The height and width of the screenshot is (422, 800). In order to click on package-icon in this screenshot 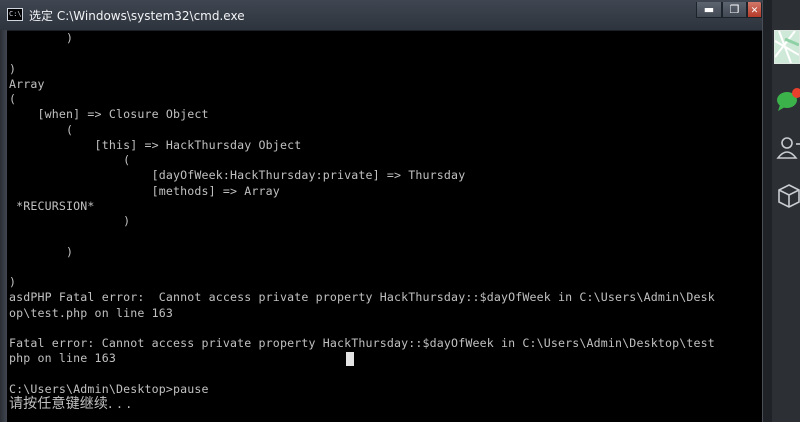, I will do `click(788, 196)`.